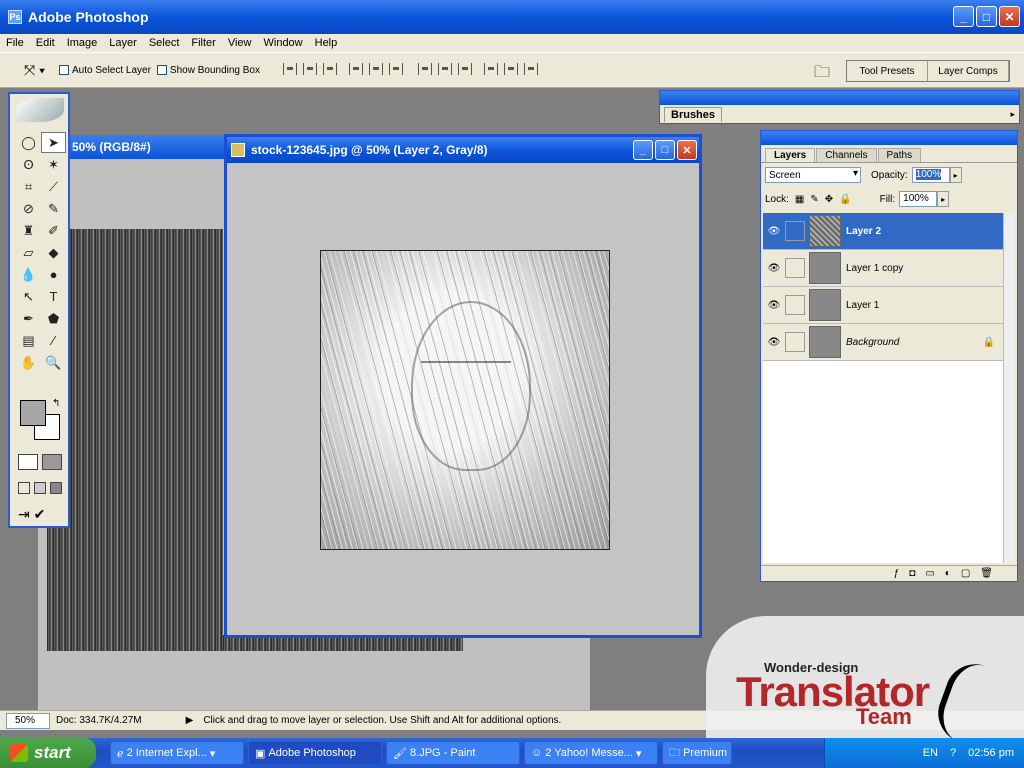  Describe the element at coordinates (28, 318) in the screenshot. I see `pen-tool-icon: ✒` at that location.